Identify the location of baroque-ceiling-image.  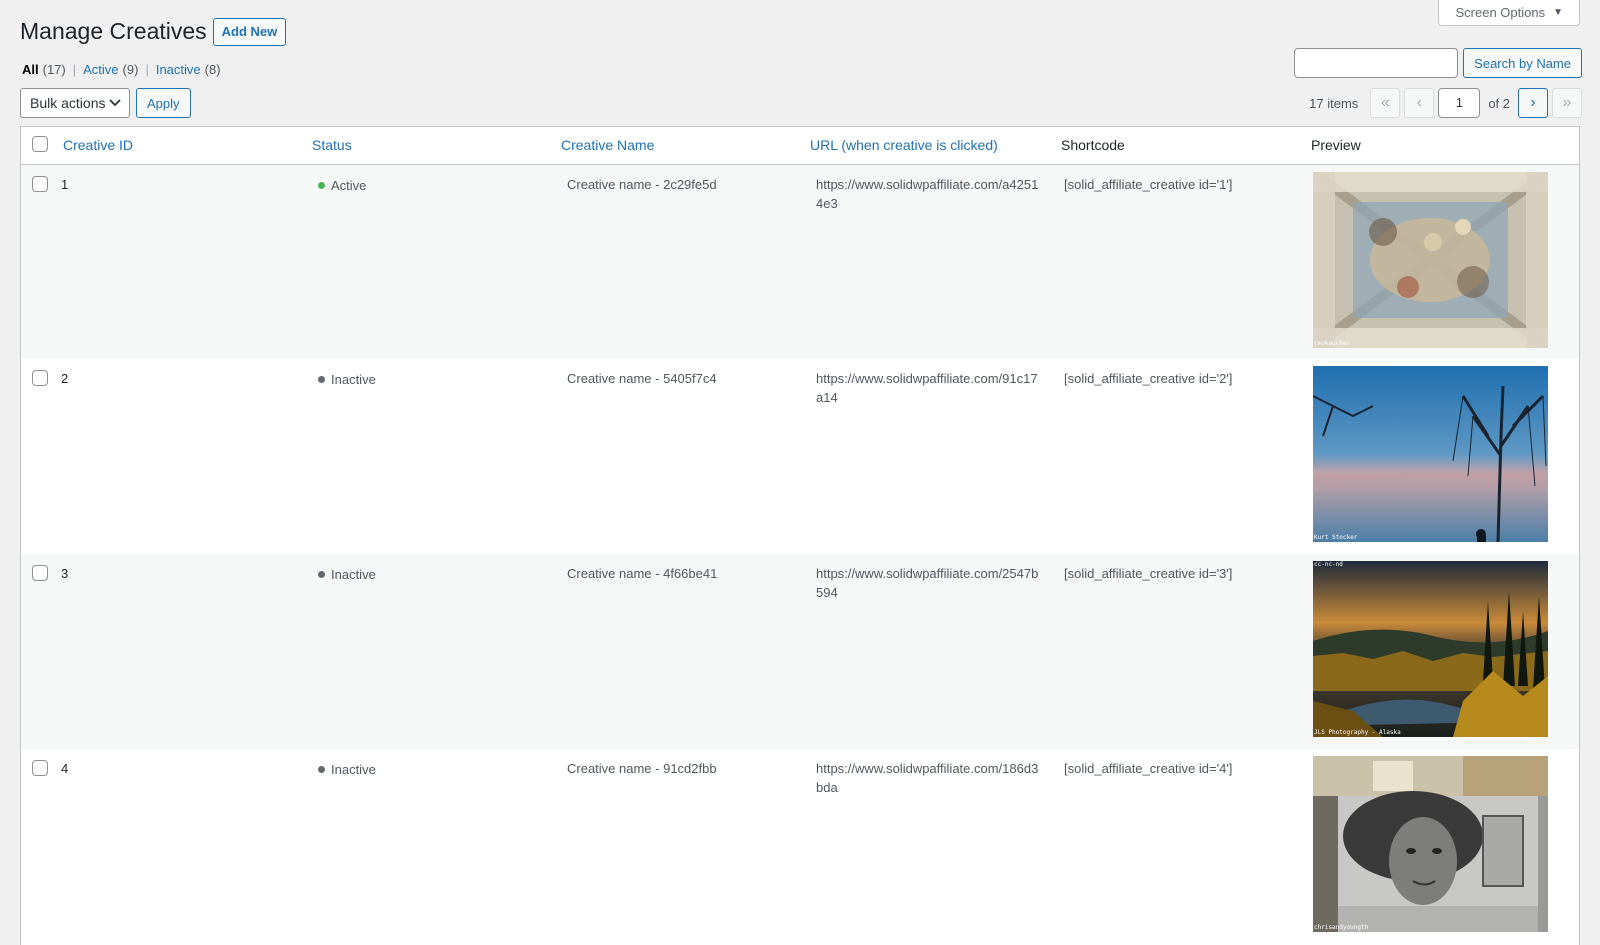
(1430, 259).